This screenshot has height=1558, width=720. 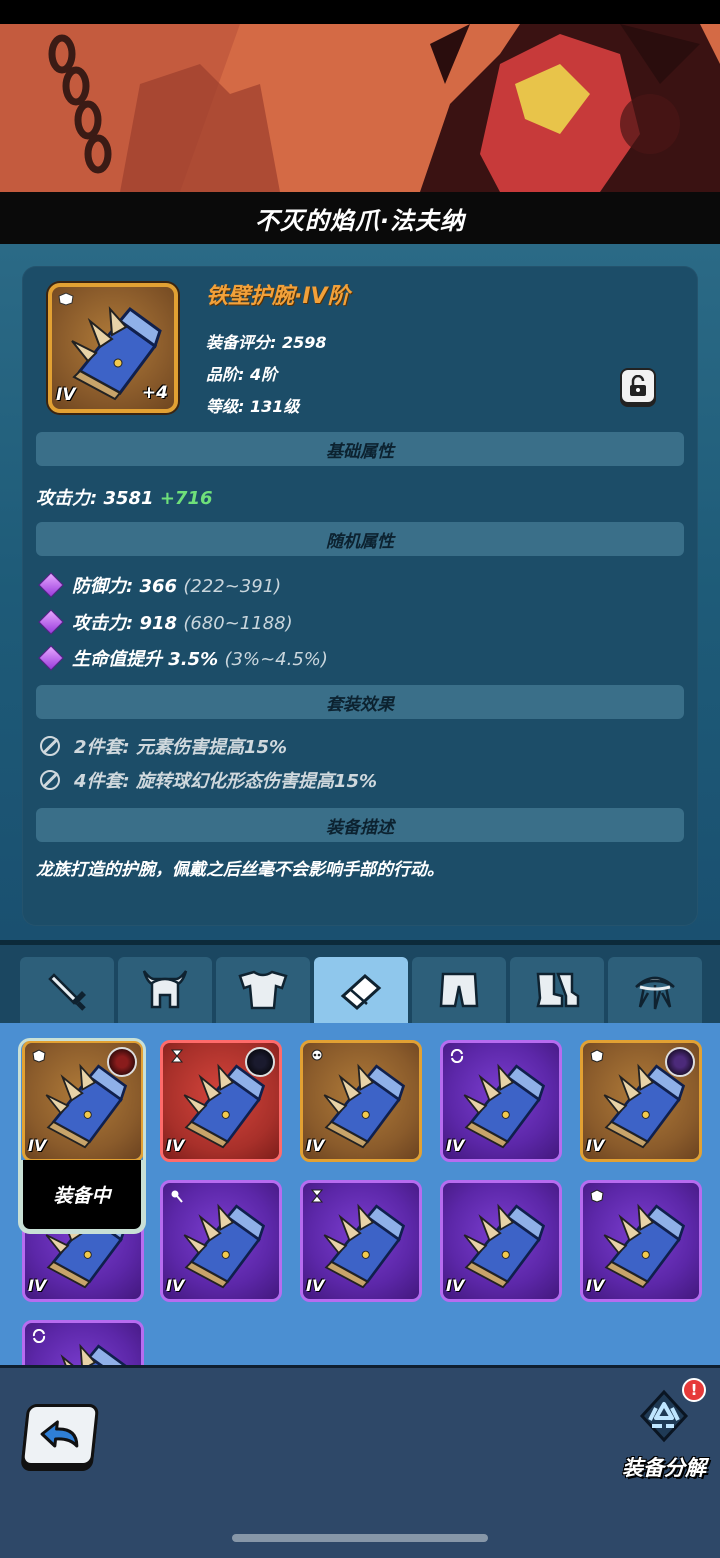 I want to click on set-effect-label: 2件套: 元素伤害提高15%, so click(x=181, y=747).